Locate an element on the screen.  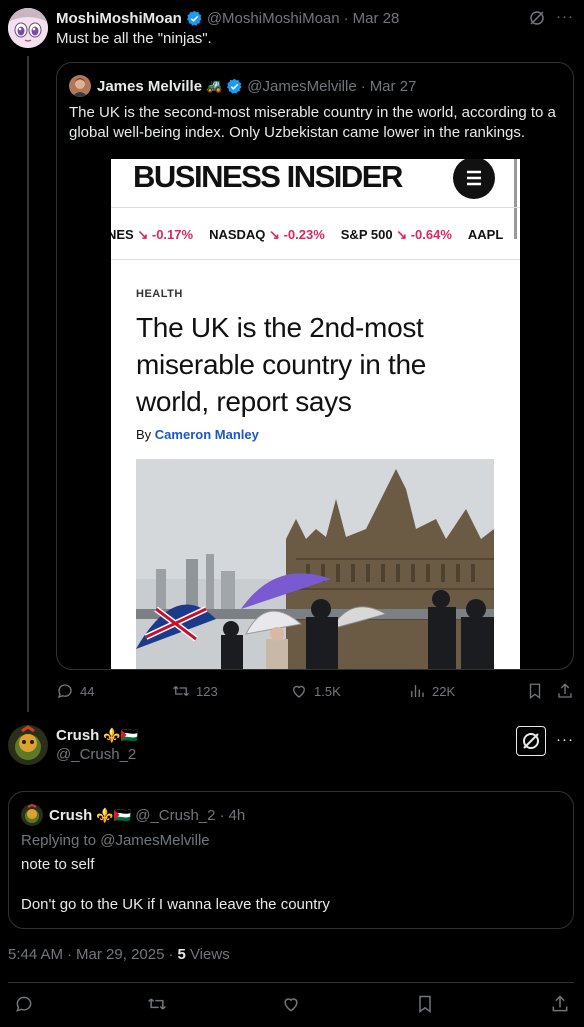
reply-header: Crush ⚜️🇵🇸 is located at coordinates (97, 735).